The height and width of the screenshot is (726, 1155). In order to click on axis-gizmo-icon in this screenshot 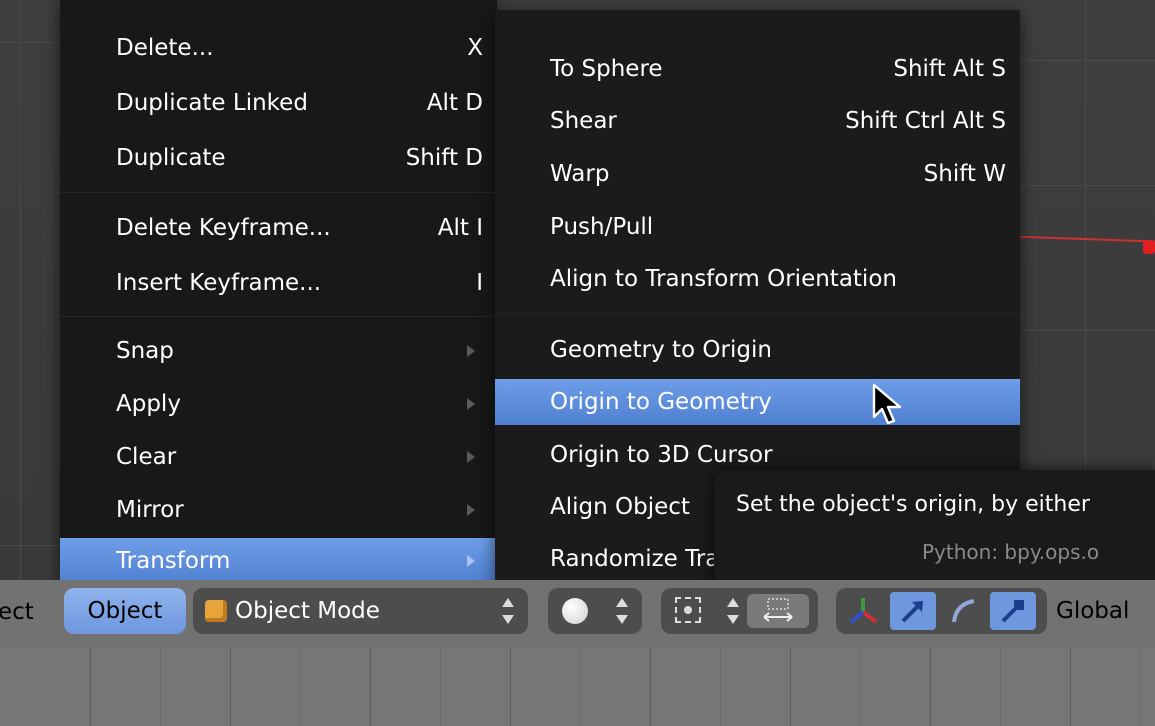, I will do `click(863, 611)`.